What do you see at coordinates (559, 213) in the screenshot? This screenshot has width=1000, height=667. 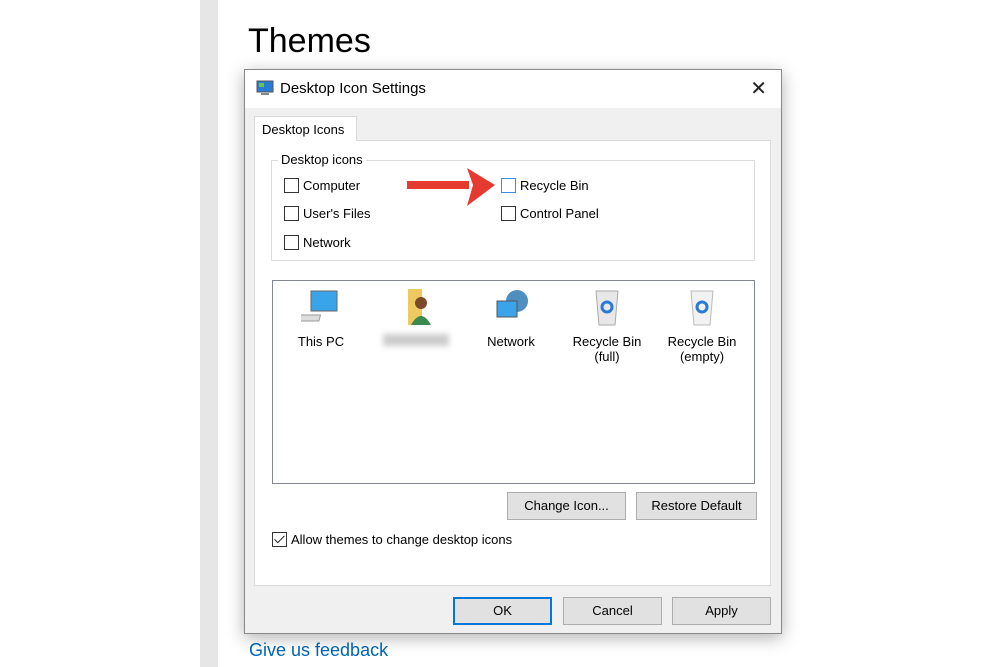 I see `checkbox-label: Control Panel` at bounding box center [559, 213].